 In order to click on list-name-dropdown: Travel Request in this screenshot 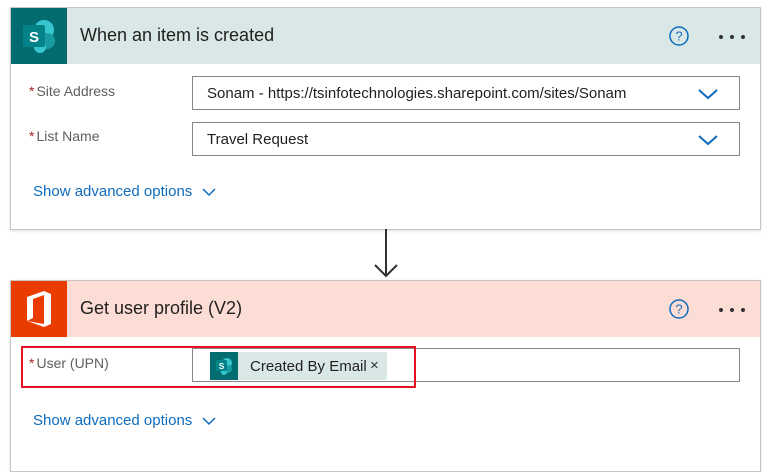, I will do `click(466, 139)`.